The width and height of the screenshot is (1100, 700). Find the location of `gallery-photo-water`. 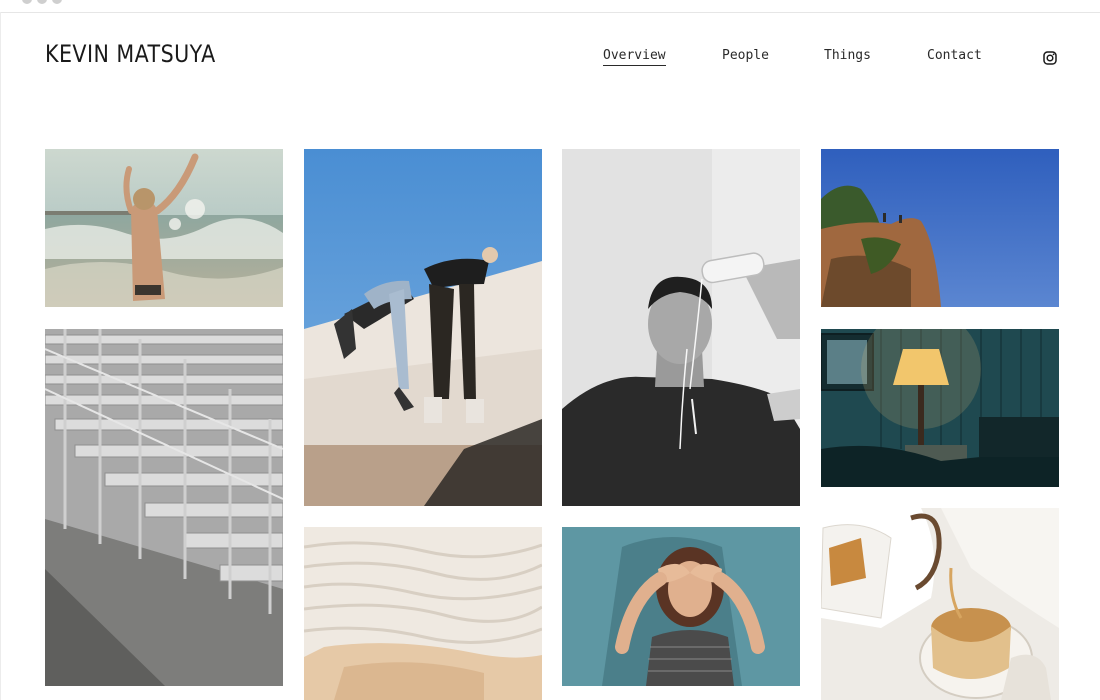

gallery-photo-water is located at coordinates (681, 327).